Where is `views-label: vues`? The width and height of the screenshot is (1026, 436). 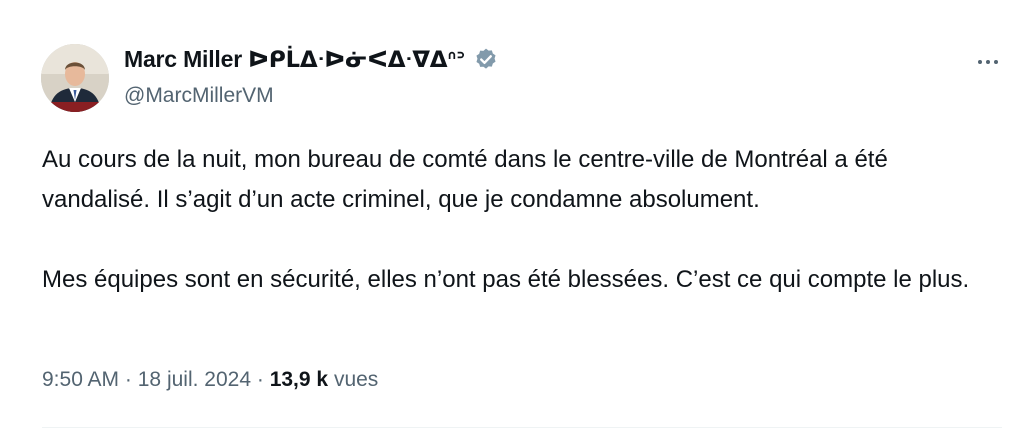
views-label: vues is located at coordinates (356, 379).